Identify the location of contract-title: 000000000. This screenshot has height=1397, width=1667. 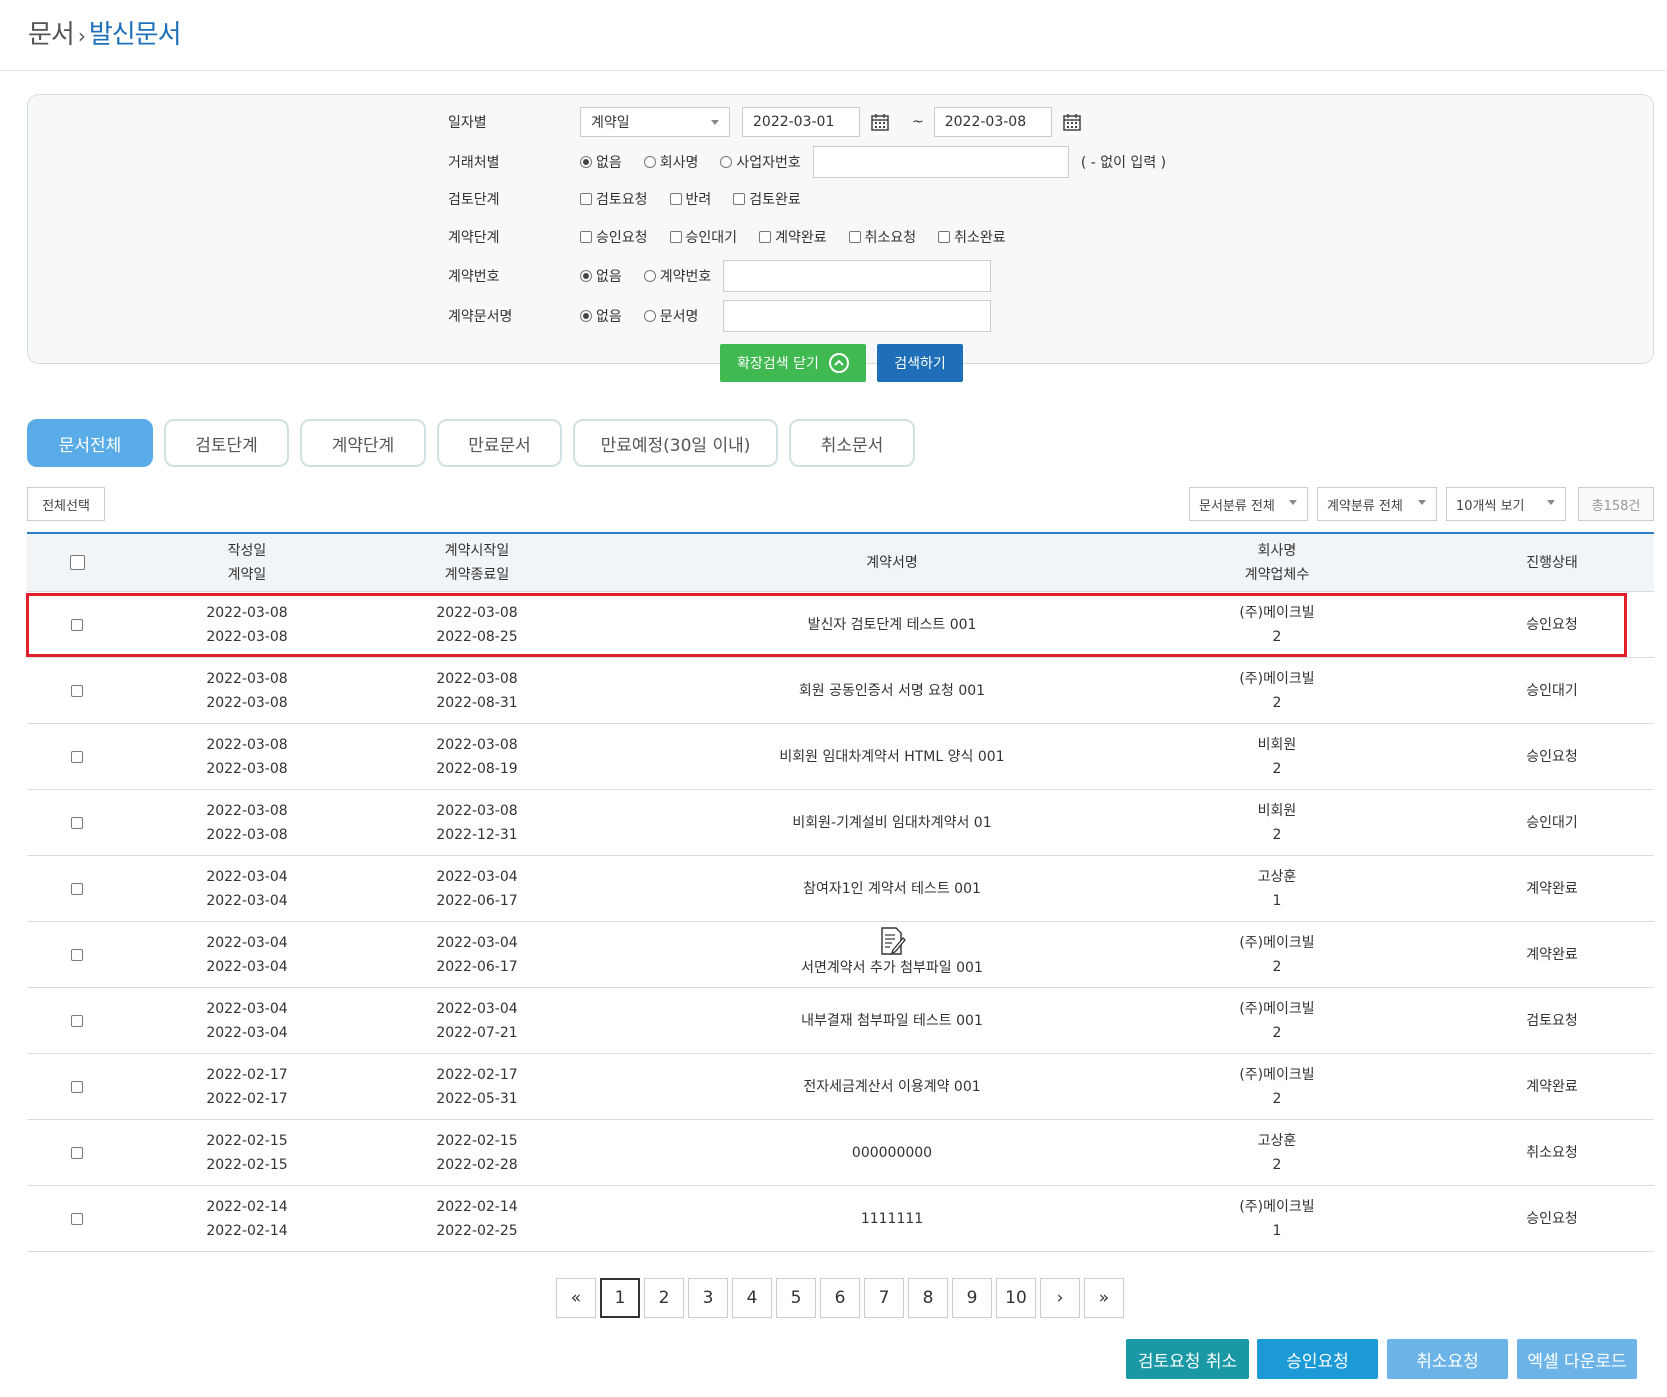
(892, 1153).